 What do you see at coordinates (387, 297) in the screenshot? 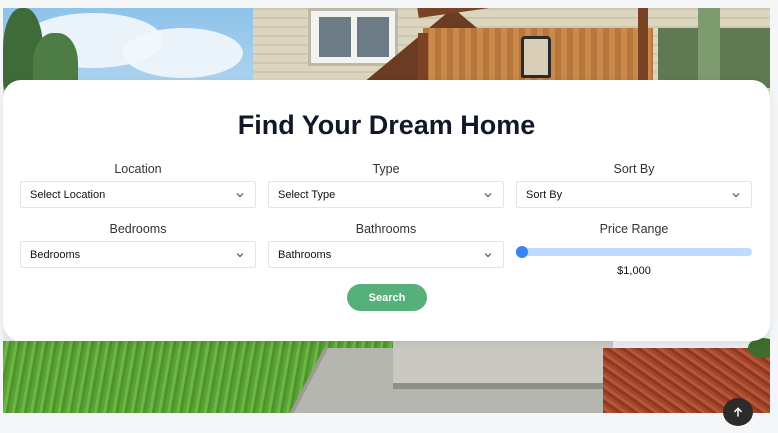
I see `search-button: Search` at bounding box center [387, 297].